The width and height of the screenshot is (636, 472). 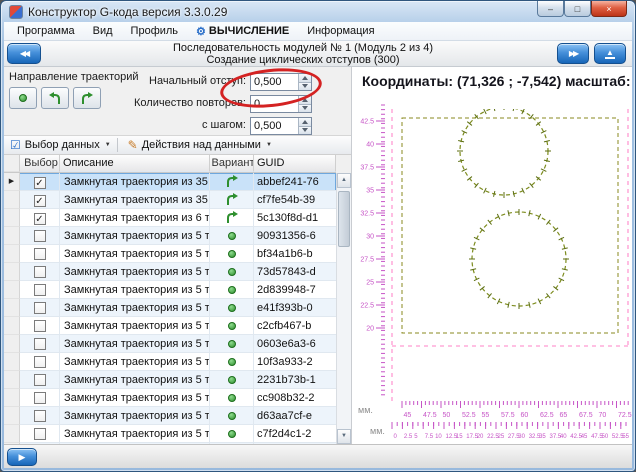 What do you see at coordinates (501, 437) in the screenshot?
I see `svg-text: 25` at bounding box center [501, 437].